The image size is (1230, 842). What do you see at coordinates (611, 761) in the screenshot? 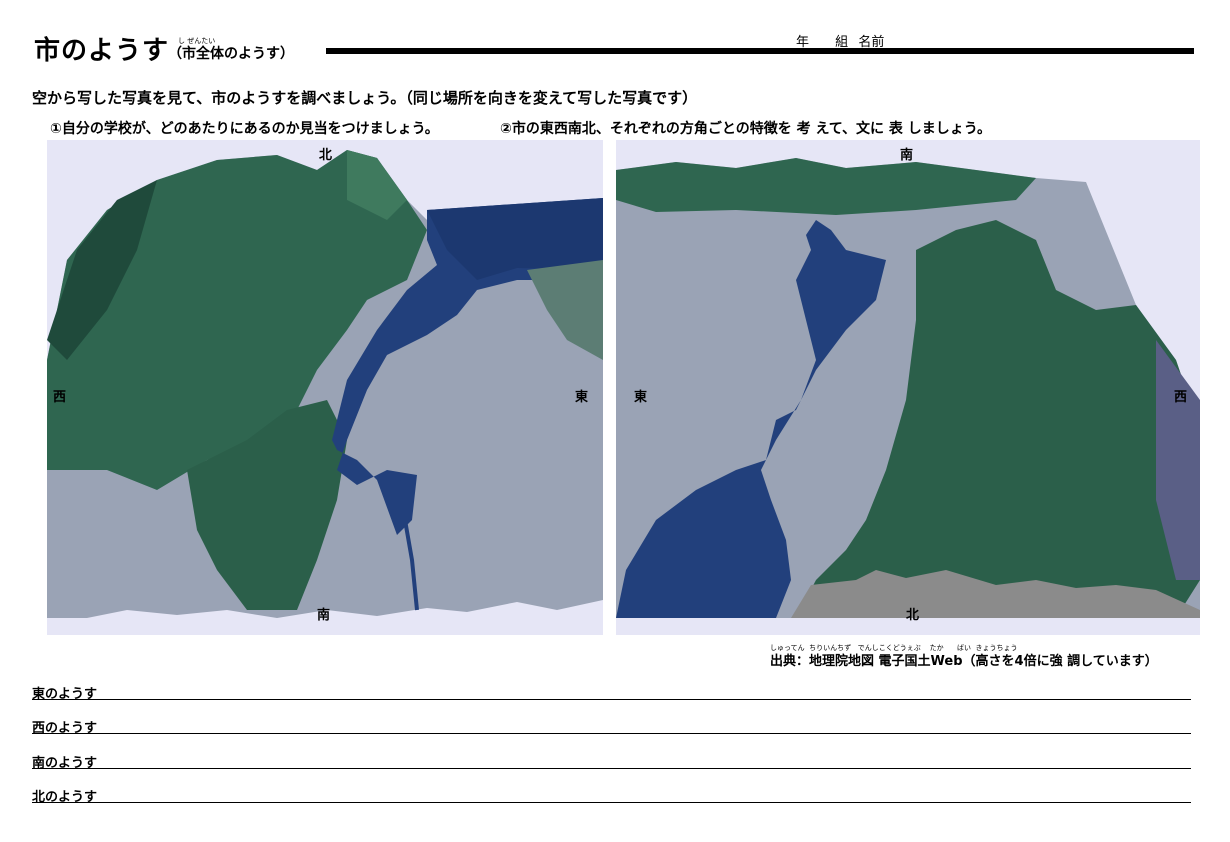
I see `answer-line-south: 南のようす` at bounding box center [611, 761].